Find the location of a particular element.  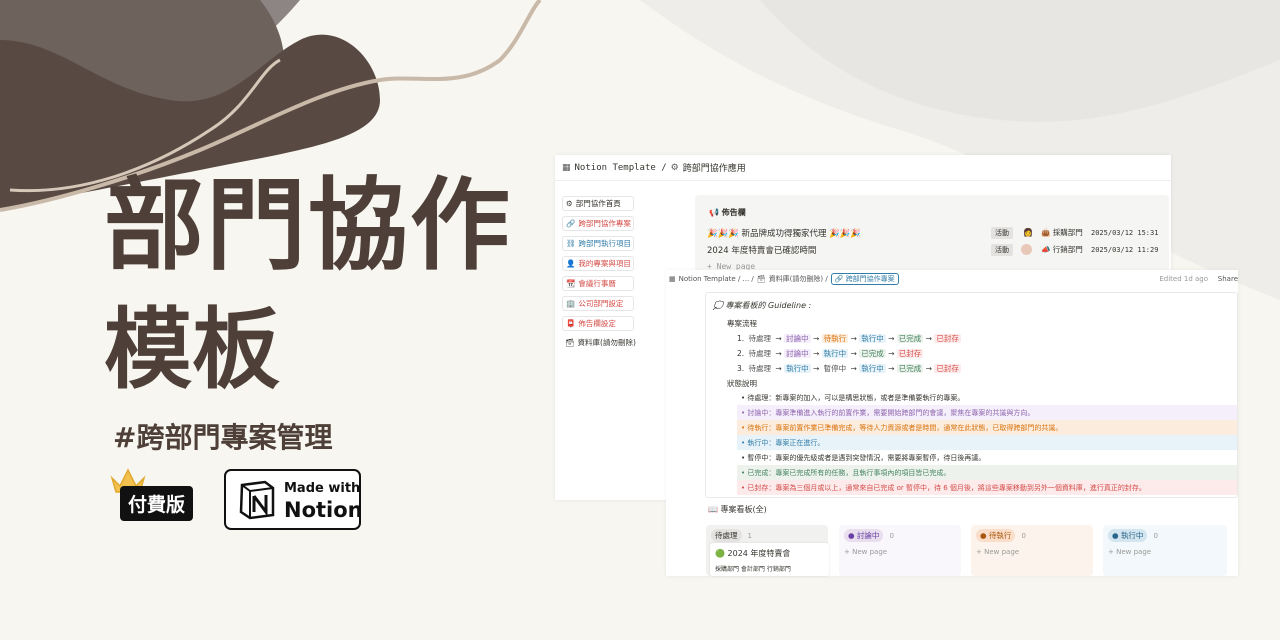

archive-icon: 🗃 is located at coordinates (570, 342).